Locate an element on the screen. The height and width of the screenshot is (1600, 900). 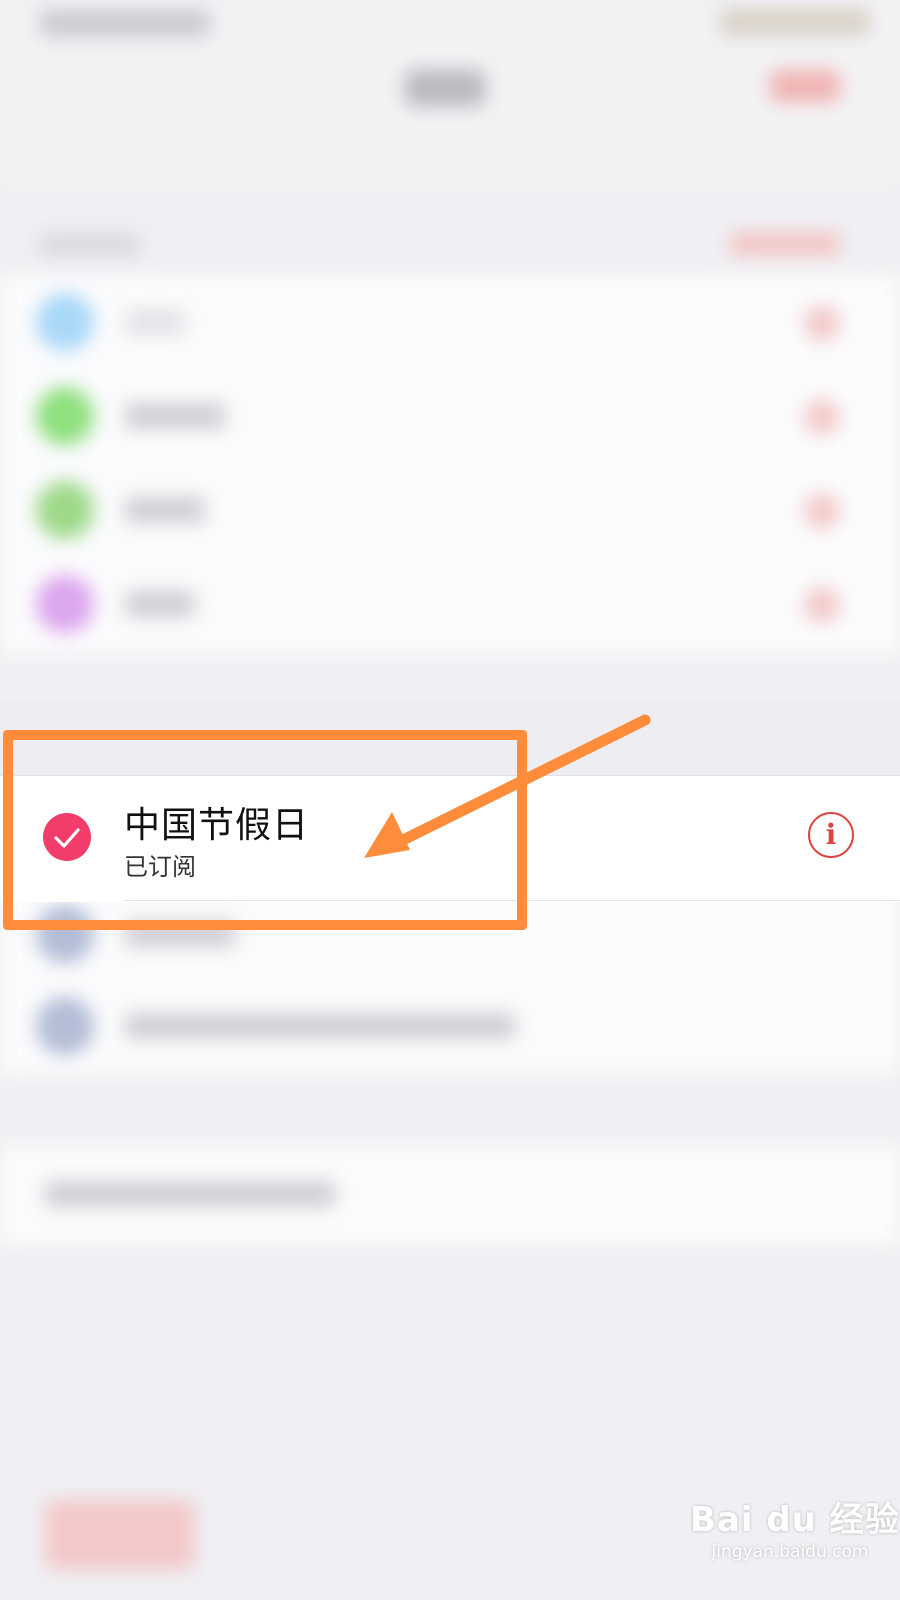
baidu-watermark: Bai du 经验 jingyan.baidu.com is located at coordinates (795, 1545).